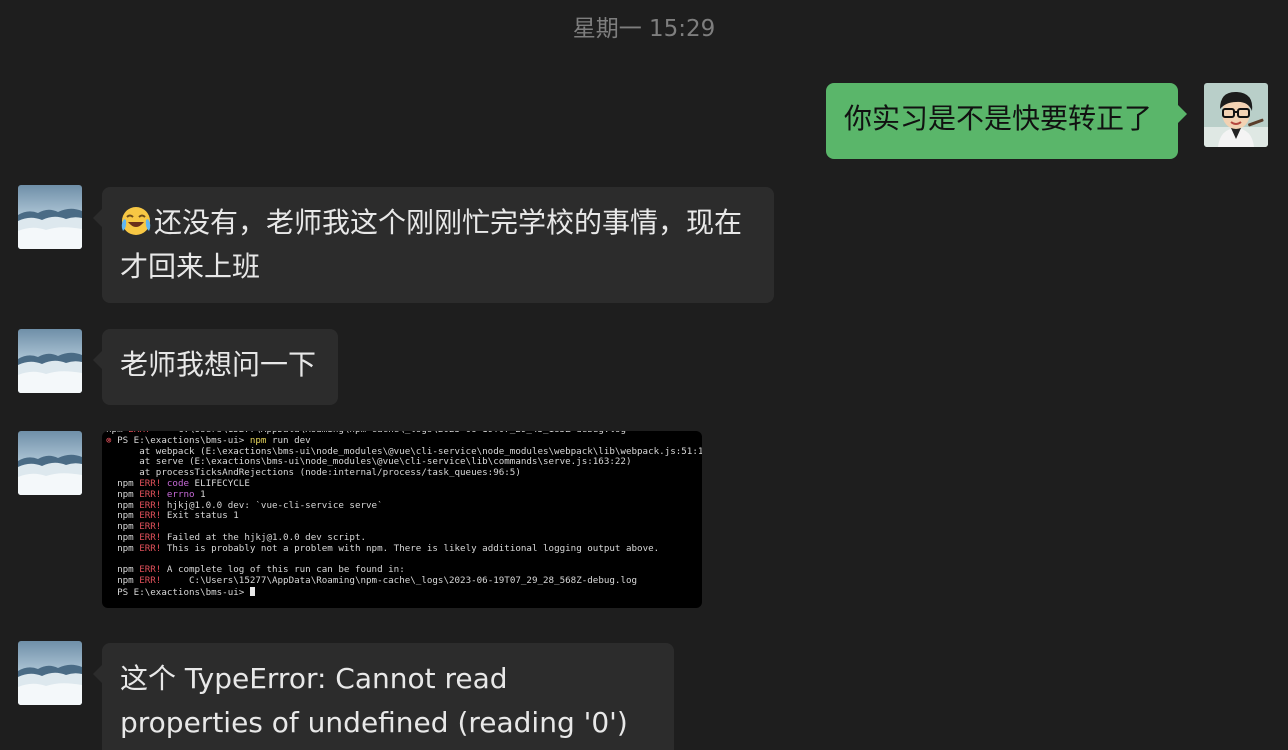 This screenshot has width=1288, height=750. What do you see at coordinates (218, 364) in the screenshot?
I see `message-text: 老师我想问一下` at bounding box center [218, 364].